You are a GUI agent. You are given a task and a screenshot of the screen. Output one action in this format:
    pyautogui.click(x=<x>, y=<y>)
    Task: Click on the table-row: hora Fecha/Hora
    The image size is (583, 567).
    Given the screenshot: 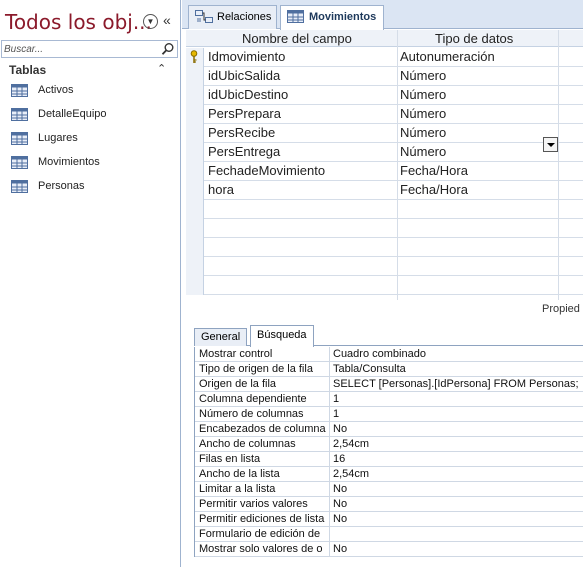 What is the action you would take?
    pyautogui.click(x=384, y=190)
    